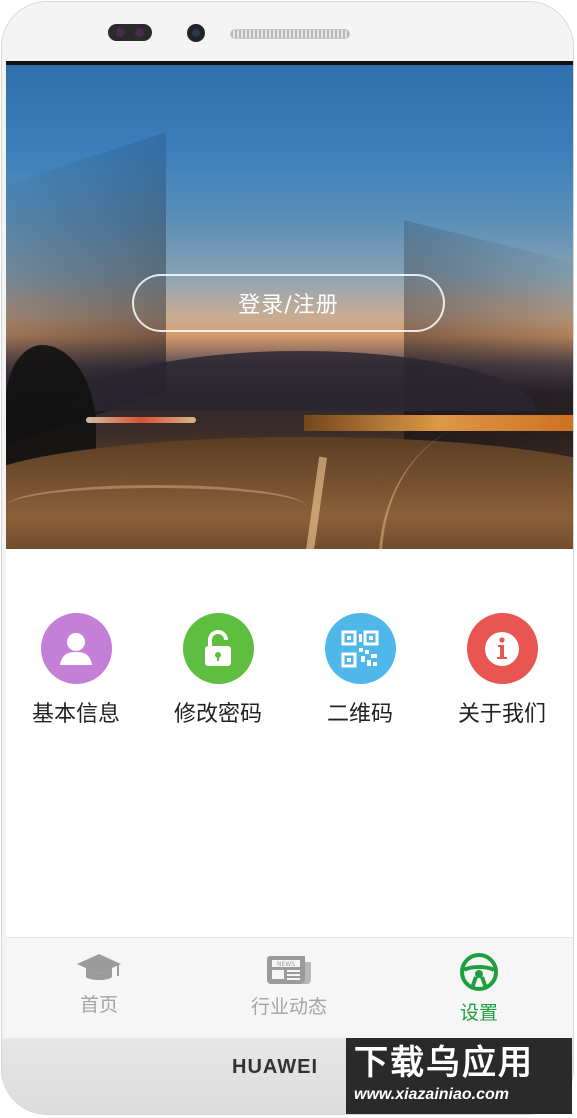 The width and height of the screenshot is (577, 1118). I want to click on bottom-tab-bar: 首页 NEWS 行业动态 设置, so click(289, 987).